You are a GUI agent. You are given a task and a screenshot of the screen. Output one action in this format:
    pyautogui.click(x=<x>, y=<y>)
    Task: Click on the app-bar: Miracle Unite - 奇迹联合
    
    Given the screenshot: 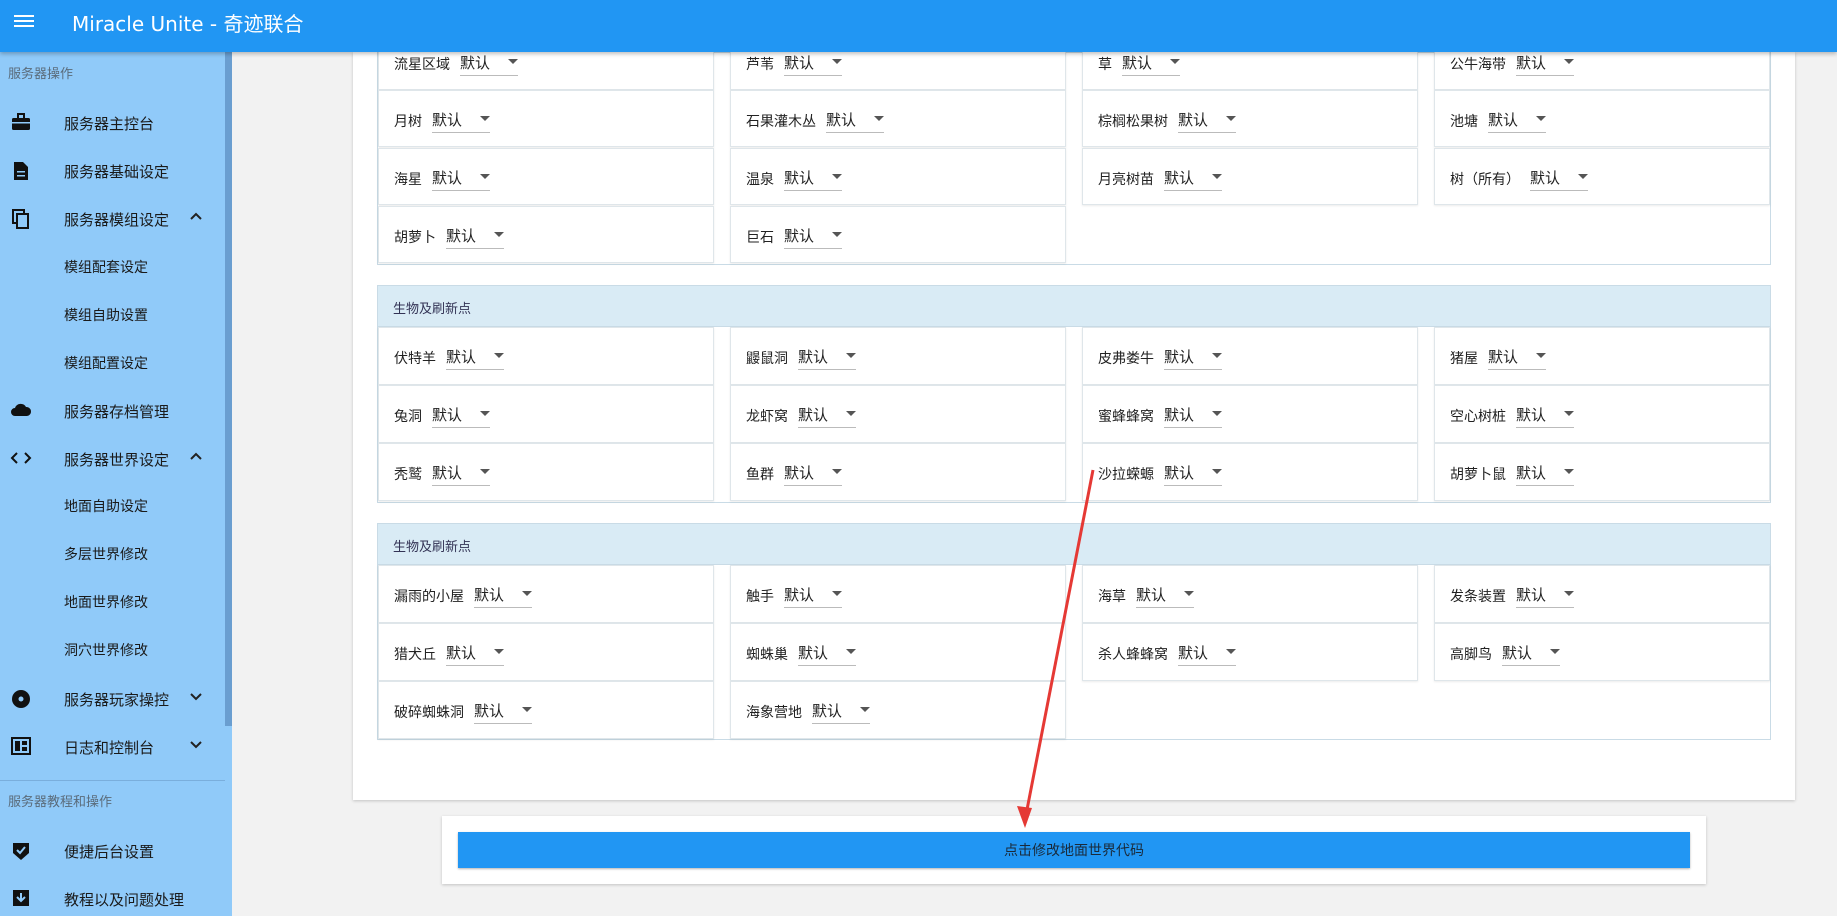 What is the action you would take?
    pyautogui.click(x=918, y=26)
    